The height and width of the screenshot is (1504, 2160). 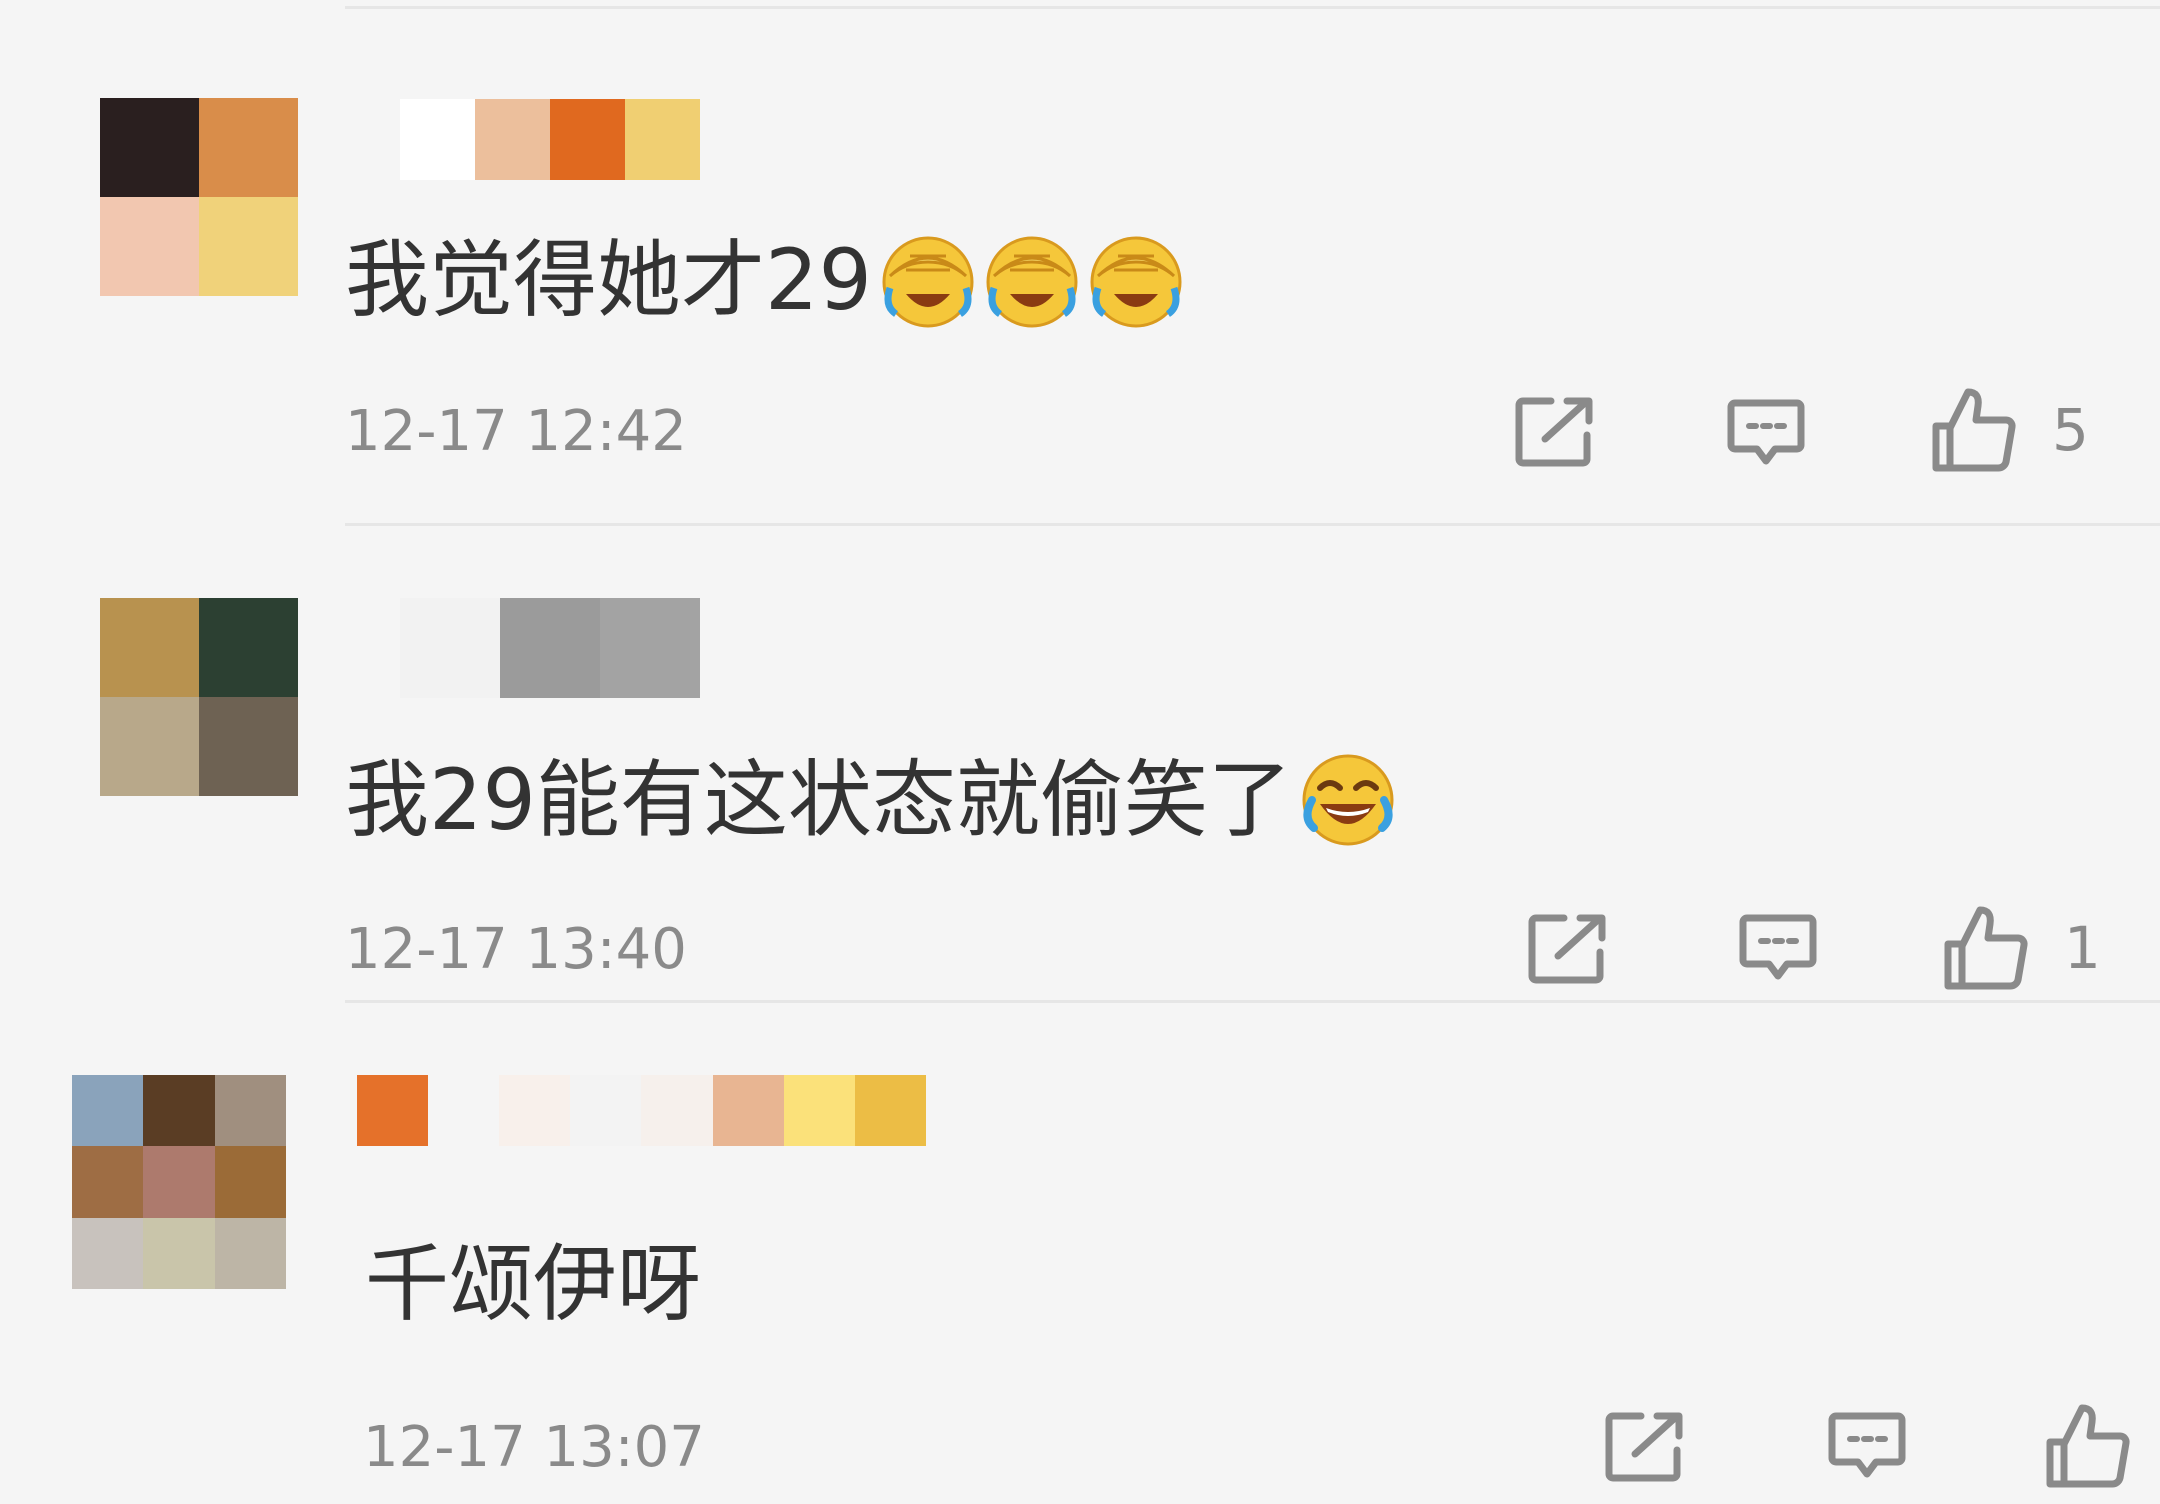 I want to click on comment-text: 我29能有这状态就偷笑了, so click(x=870, y=800).